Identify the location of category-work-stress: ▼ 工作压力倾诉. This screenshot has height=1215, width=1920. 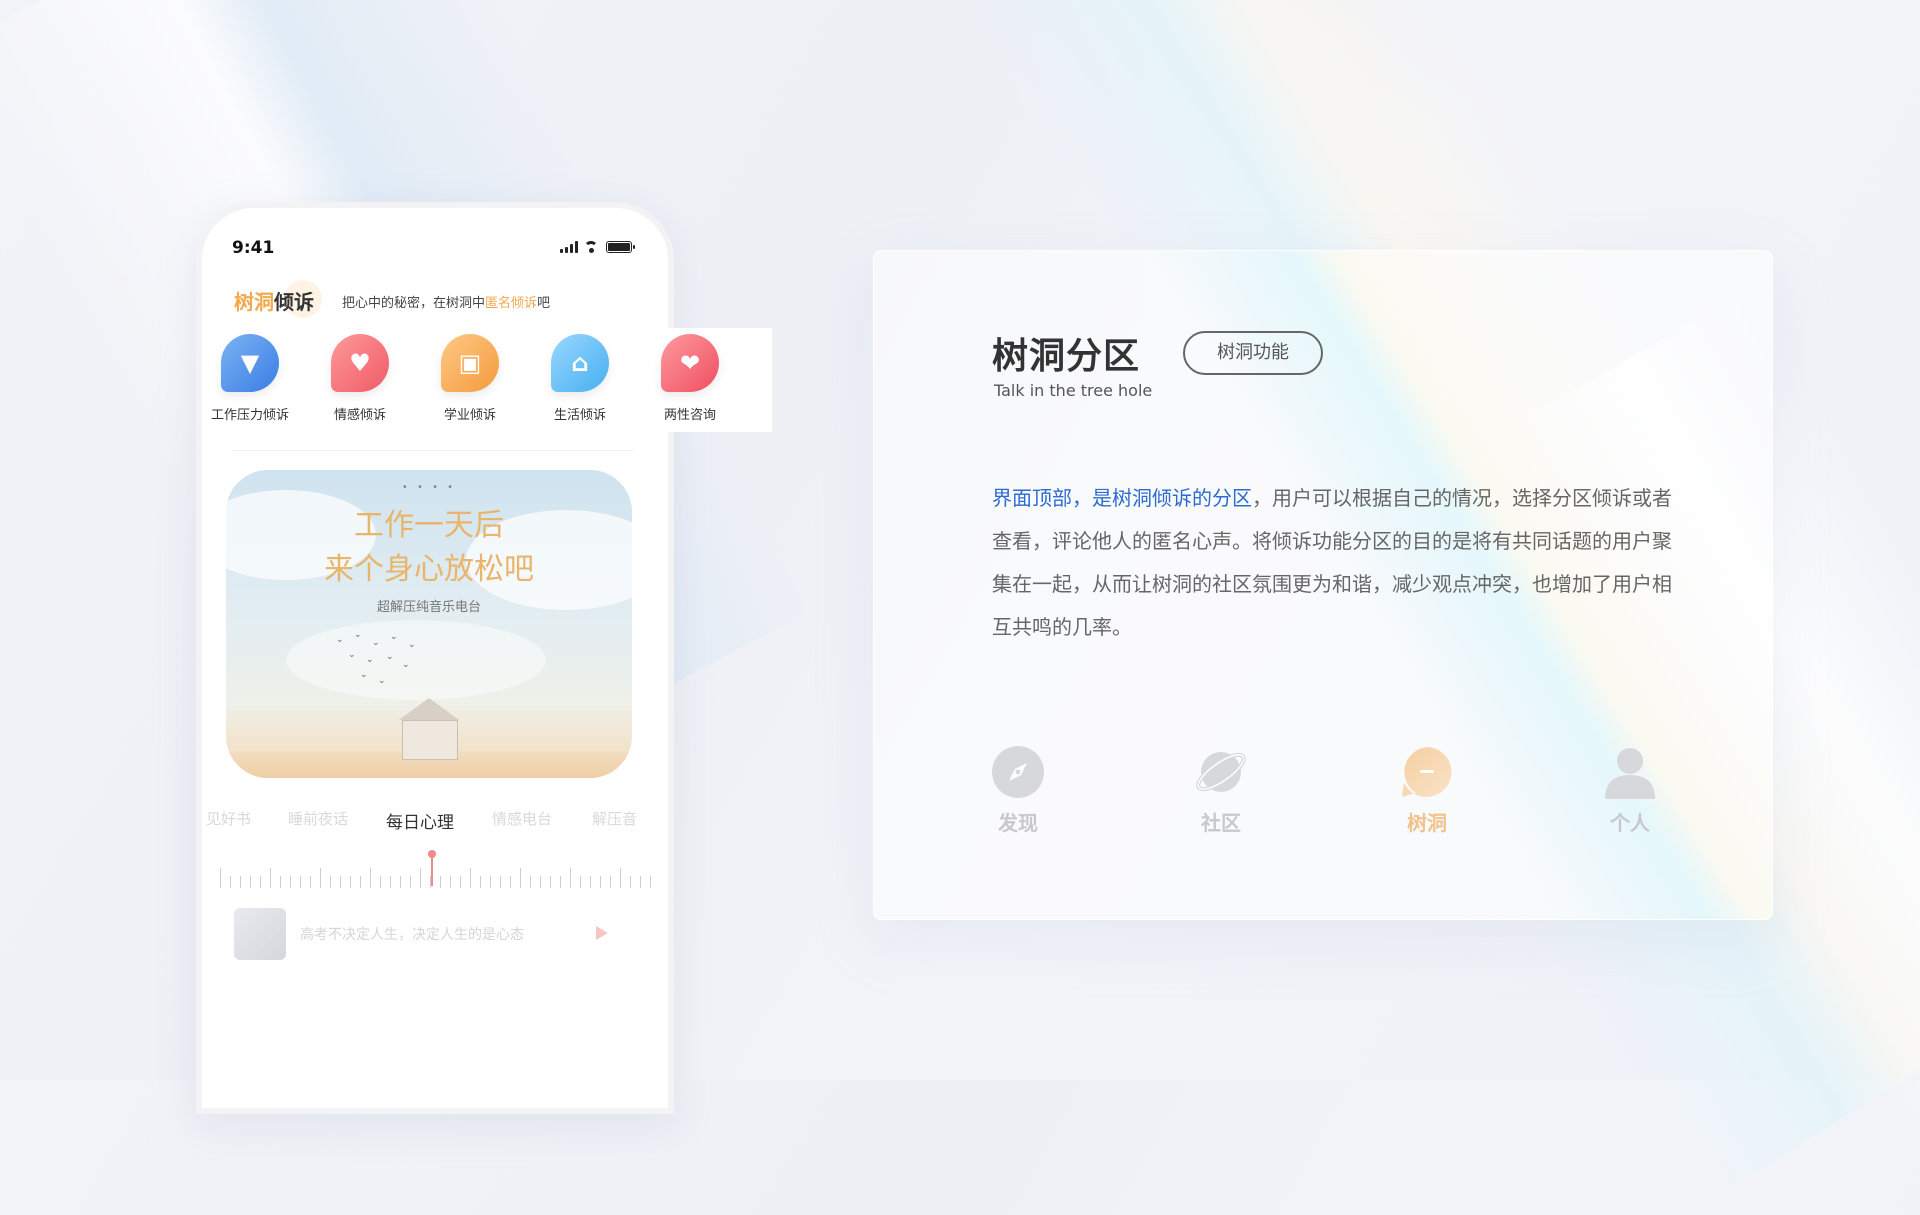
(250, 378).